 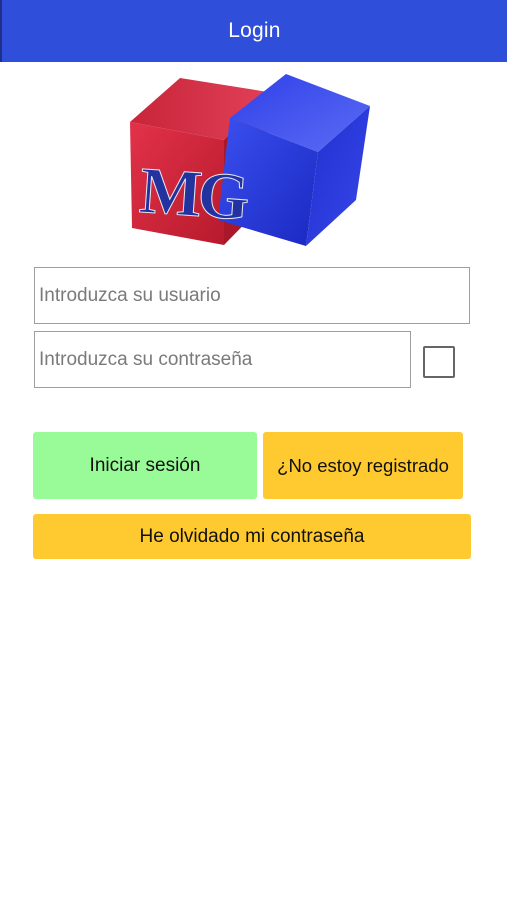 I want to click on page-title: Login, so click(x=254, y=30).